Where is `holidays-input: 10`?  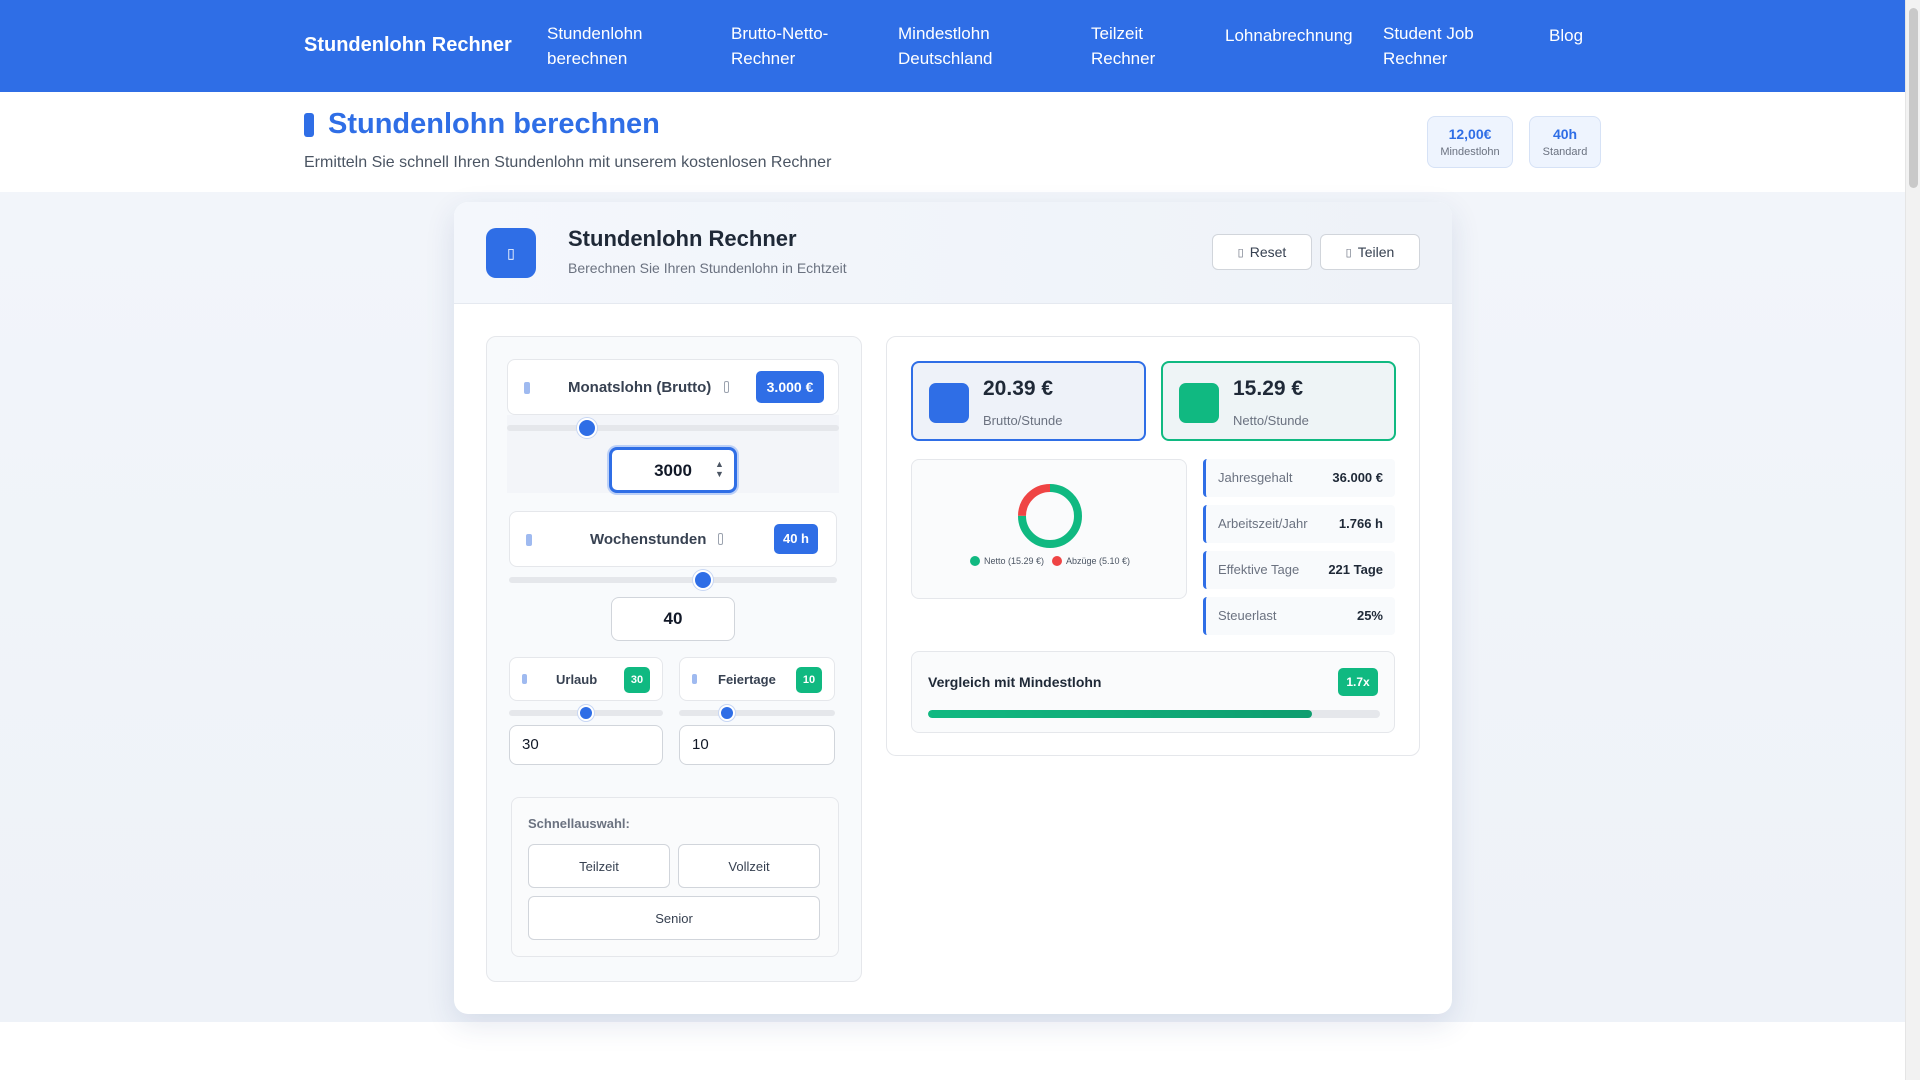 holidays-input: 10 is located at coordinates (757, 745).